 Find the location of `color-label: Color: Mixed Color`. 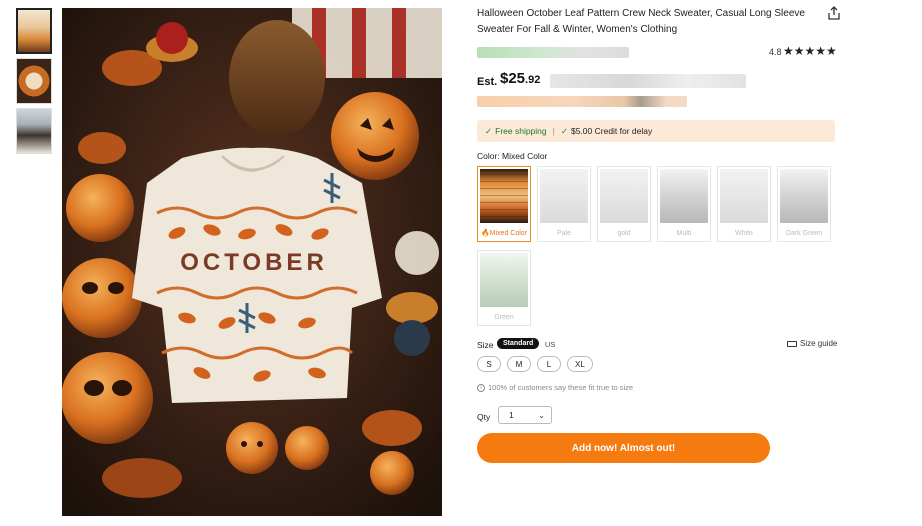

color-label: Color: Mixed Color is located at coordinates (512, 156).